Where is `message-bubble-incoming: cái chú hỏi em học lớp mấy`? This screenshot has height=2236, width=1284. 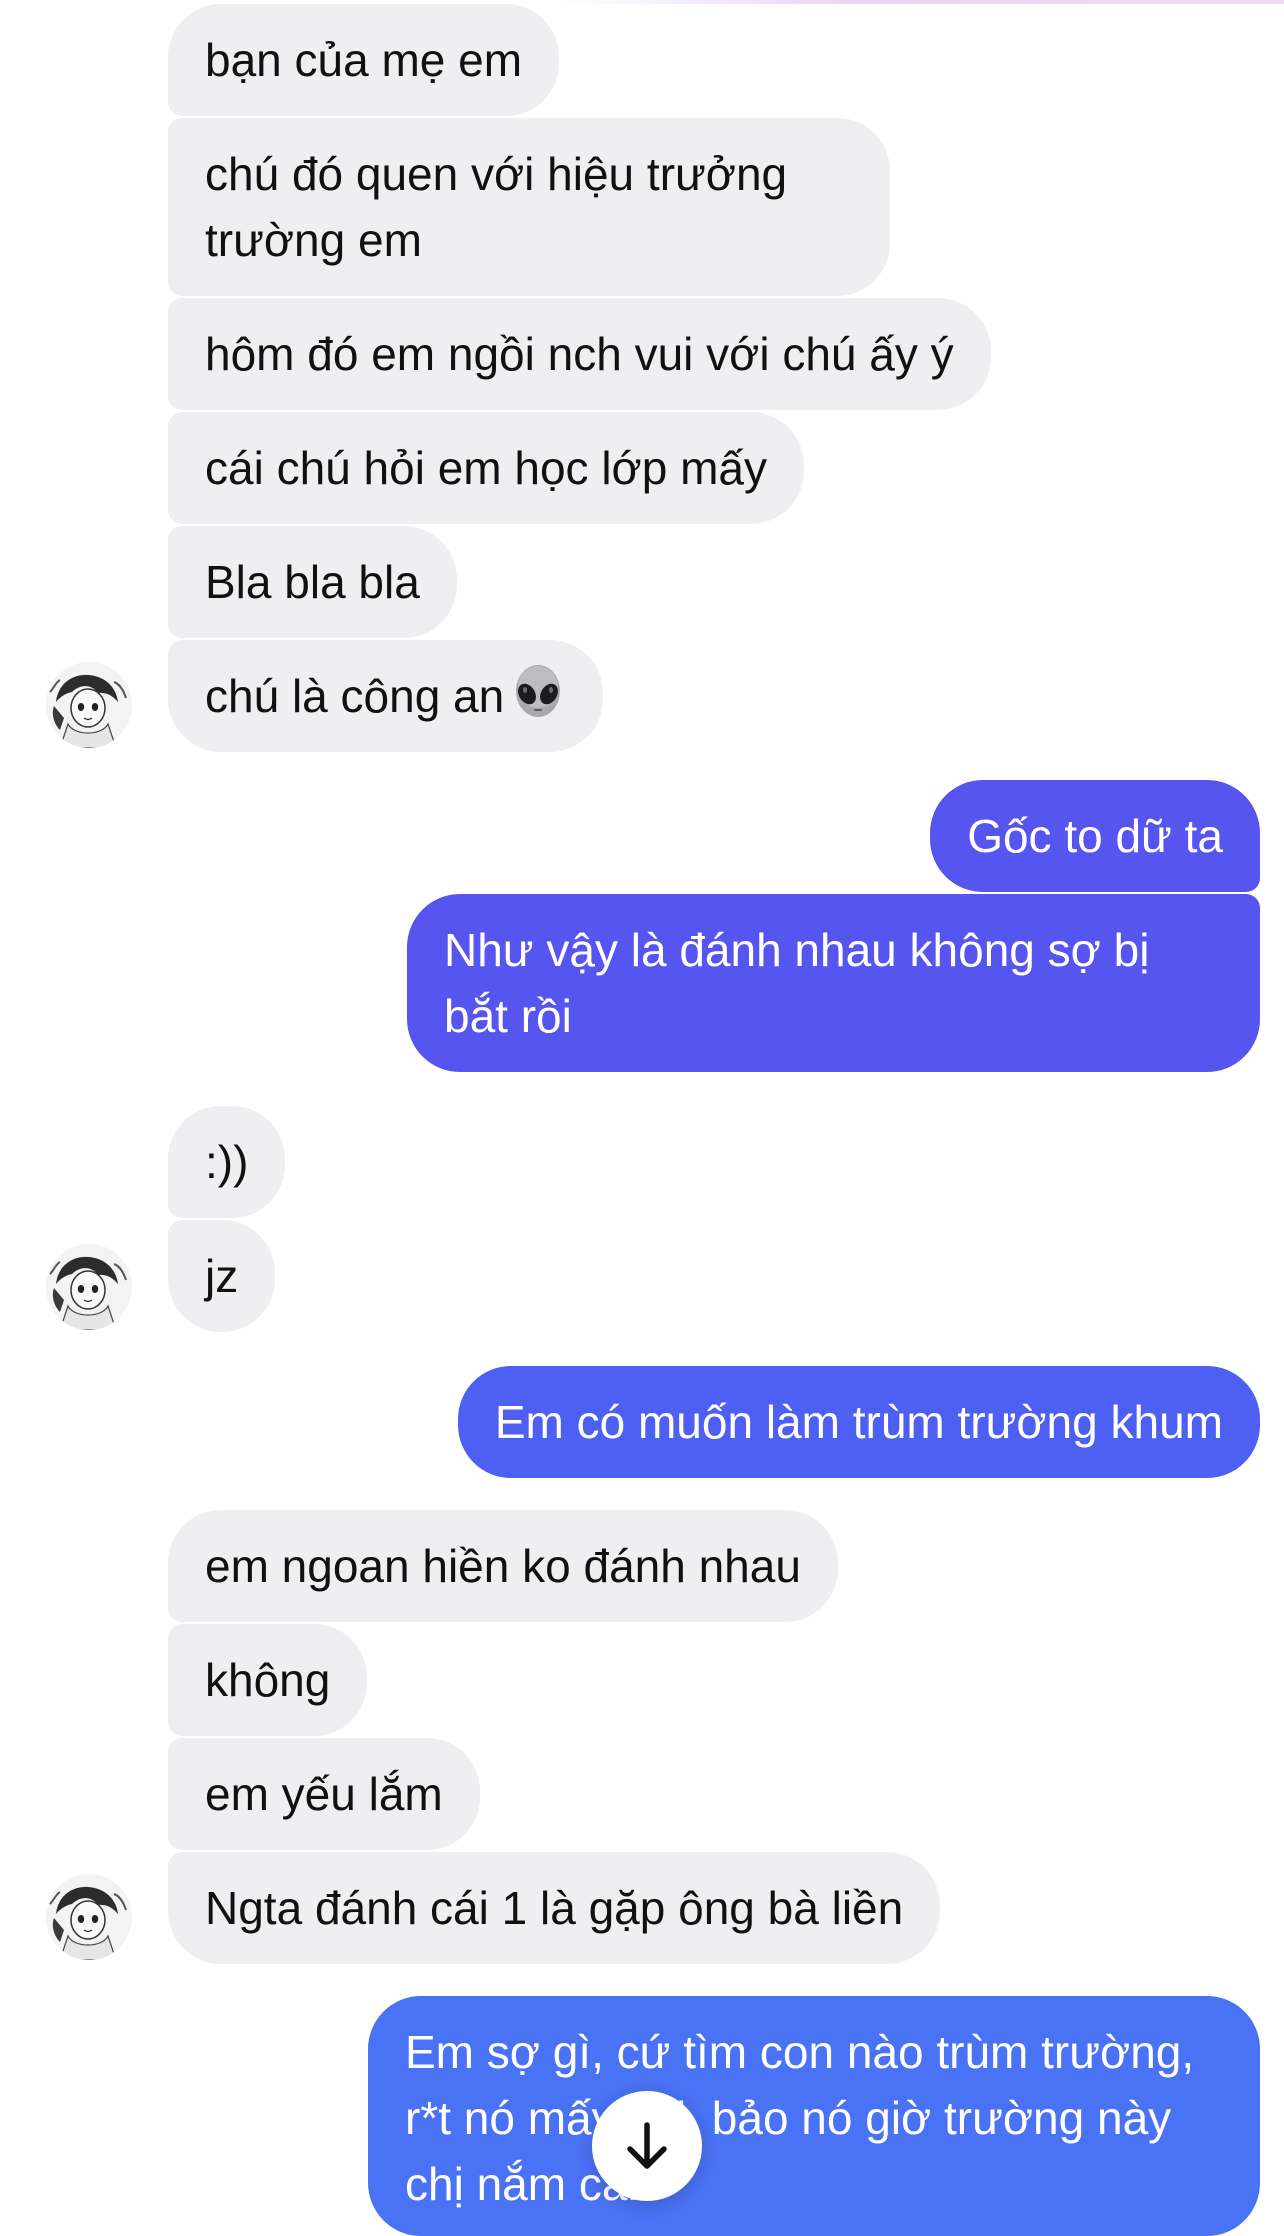 message-bubble-incoming: cái chú hỏi em học lớp mấy is located at coordinates (486, 468).